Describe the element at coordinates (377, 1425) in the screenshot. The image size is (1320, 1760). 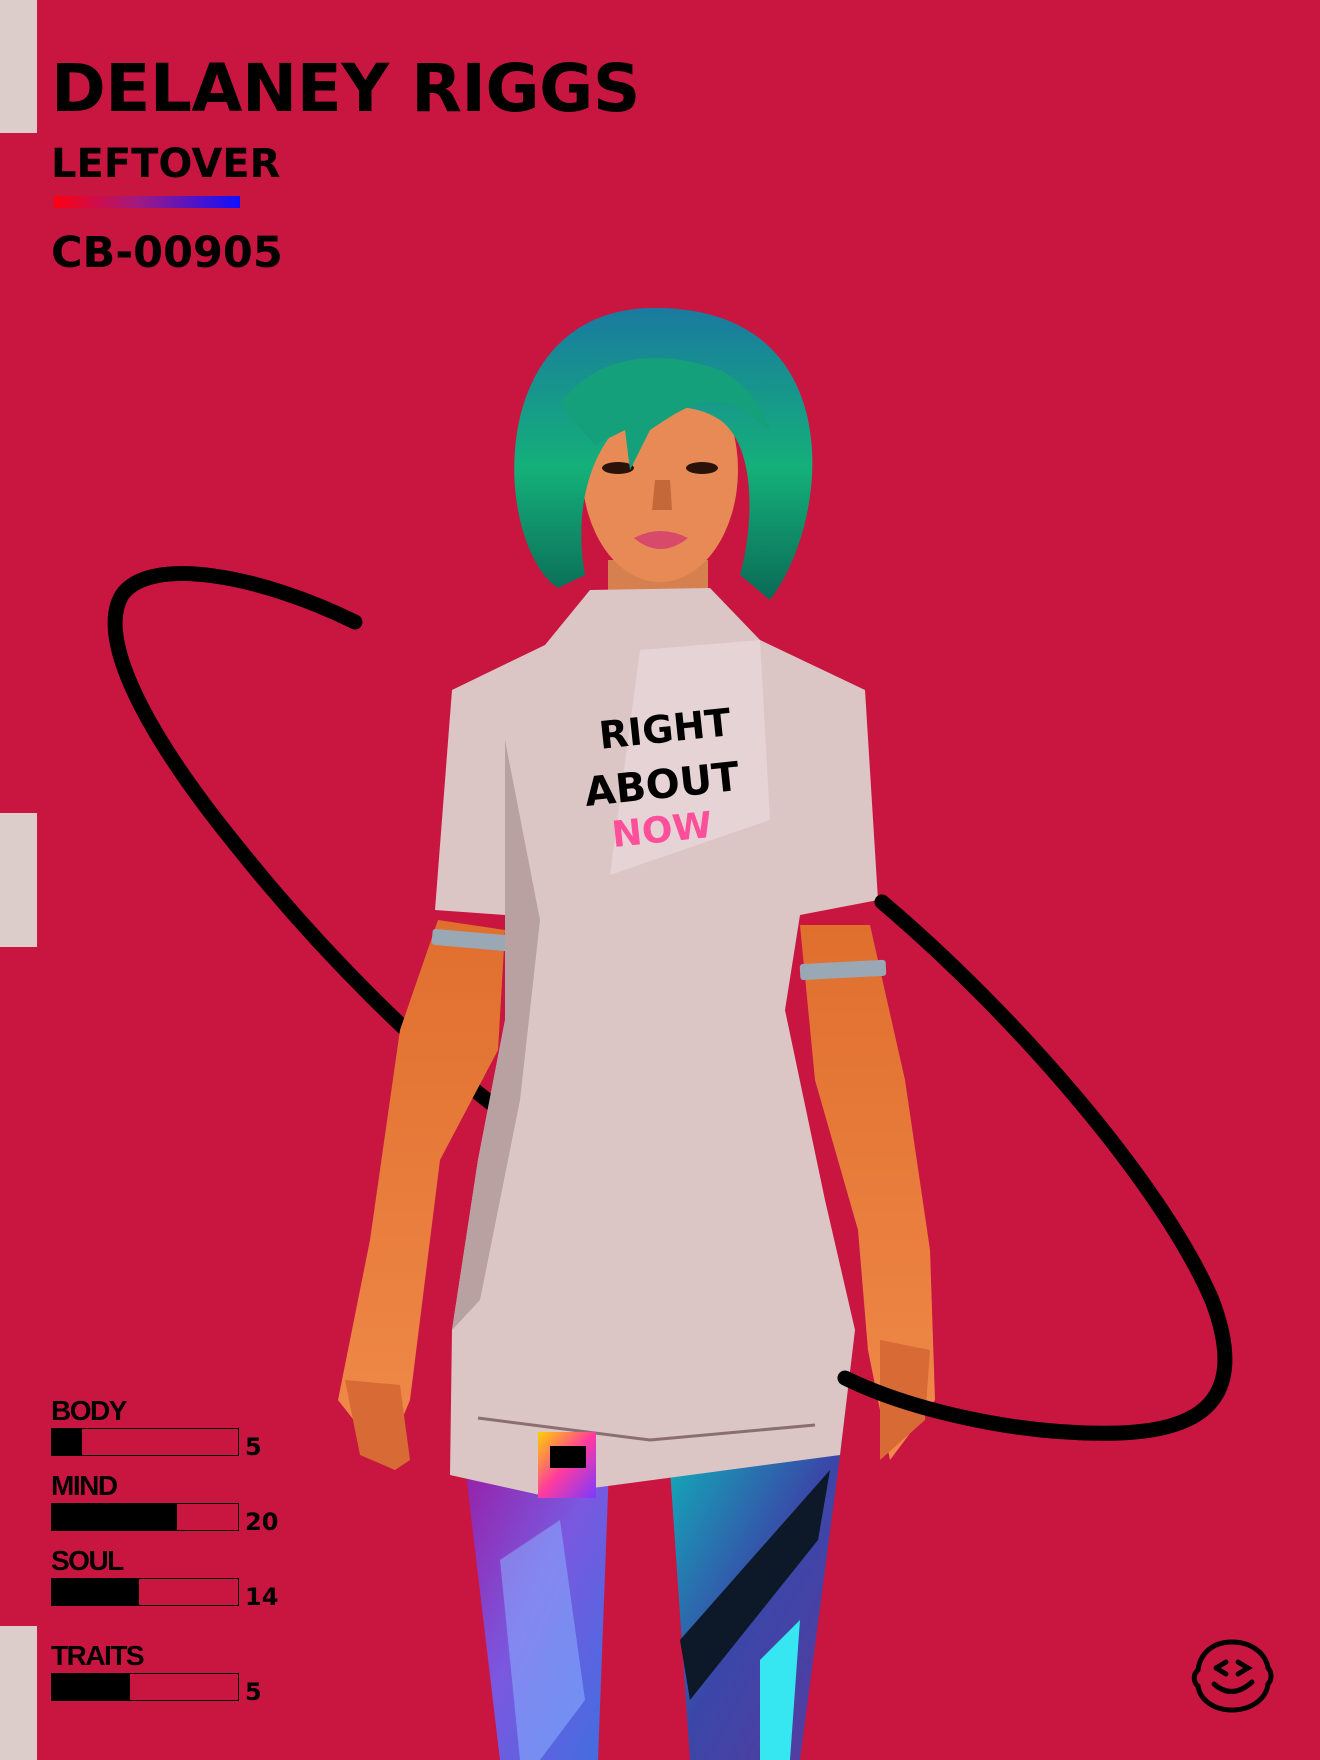
I see `left-hand` at that location.